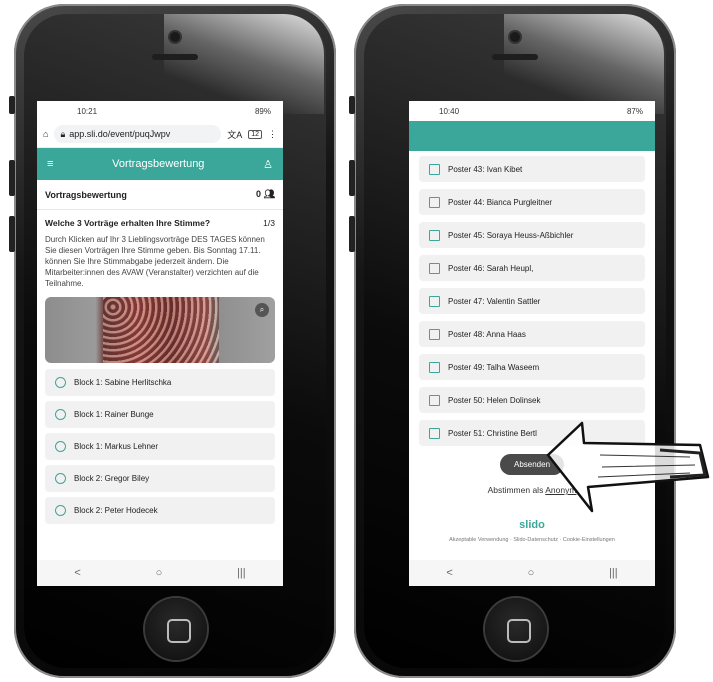 The image size is (713, 682). What do you see at coordinates (262, 111) in the screenshot?
I see `battery-indicator: 89%` at bounding box center [262, 111].